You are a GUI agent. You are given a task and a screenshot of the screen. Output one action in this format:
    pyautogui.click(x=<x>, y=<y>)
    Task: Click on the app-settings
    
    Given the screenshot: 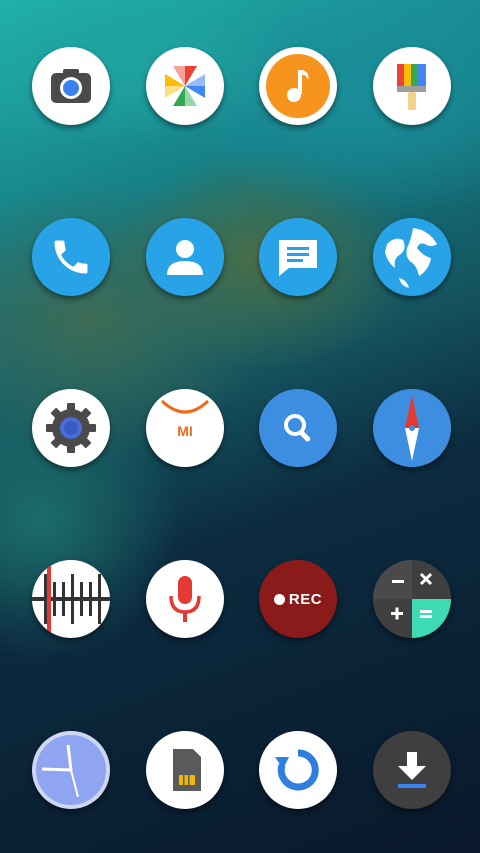 What is the action you would take?
    pyautogui.click(x=71, y=428)
    